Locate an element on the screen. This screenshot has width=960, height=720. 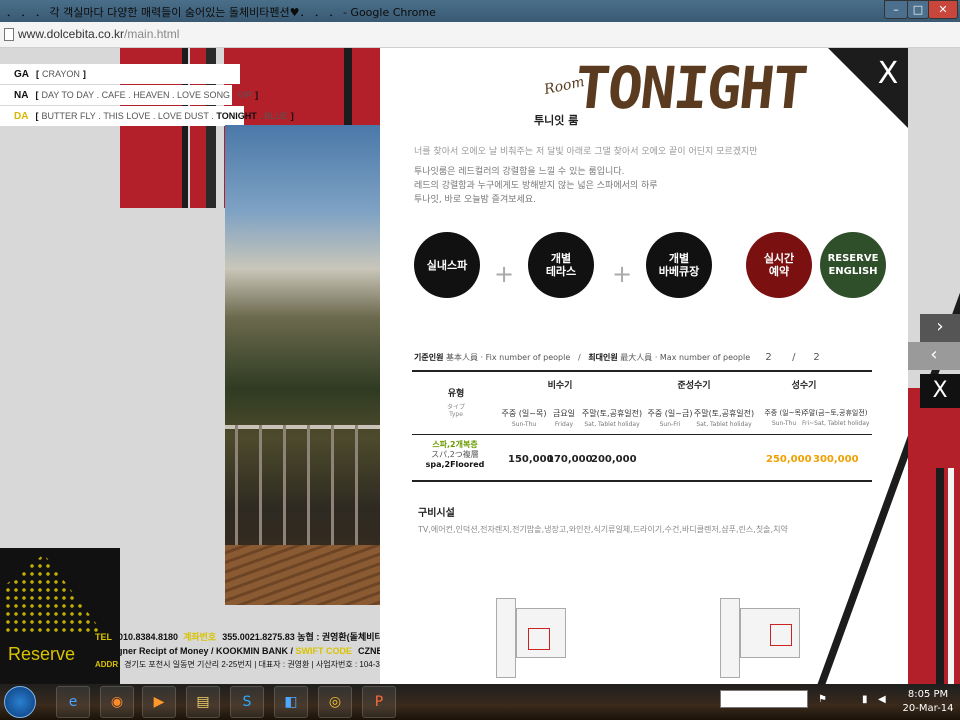
skype-icon: S is located at coordinates (247, 702).